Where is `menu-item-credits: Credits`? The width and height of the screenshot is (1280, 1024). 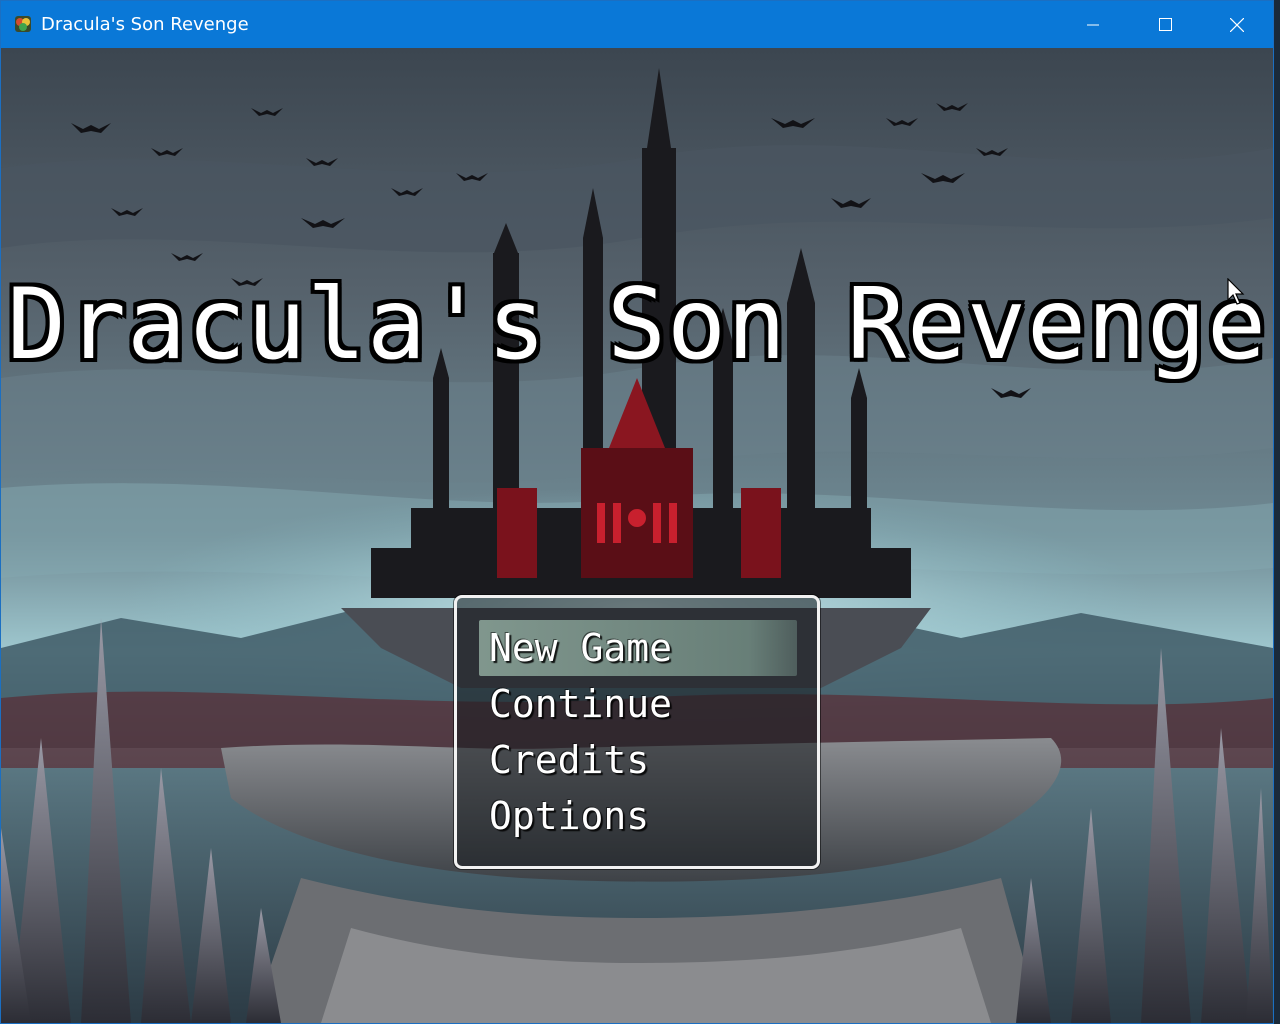
menu-item-credits: Credits is located at coordinates (638, 760).